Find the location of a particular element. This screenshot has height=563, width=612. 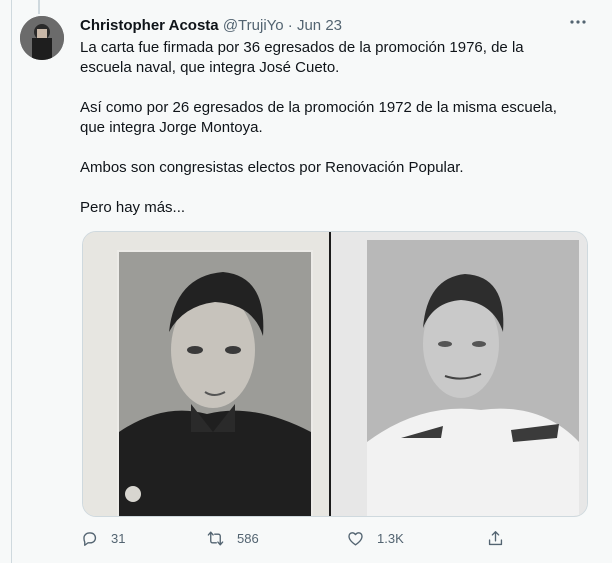

reply-icon is located at coordinates (90, 538).